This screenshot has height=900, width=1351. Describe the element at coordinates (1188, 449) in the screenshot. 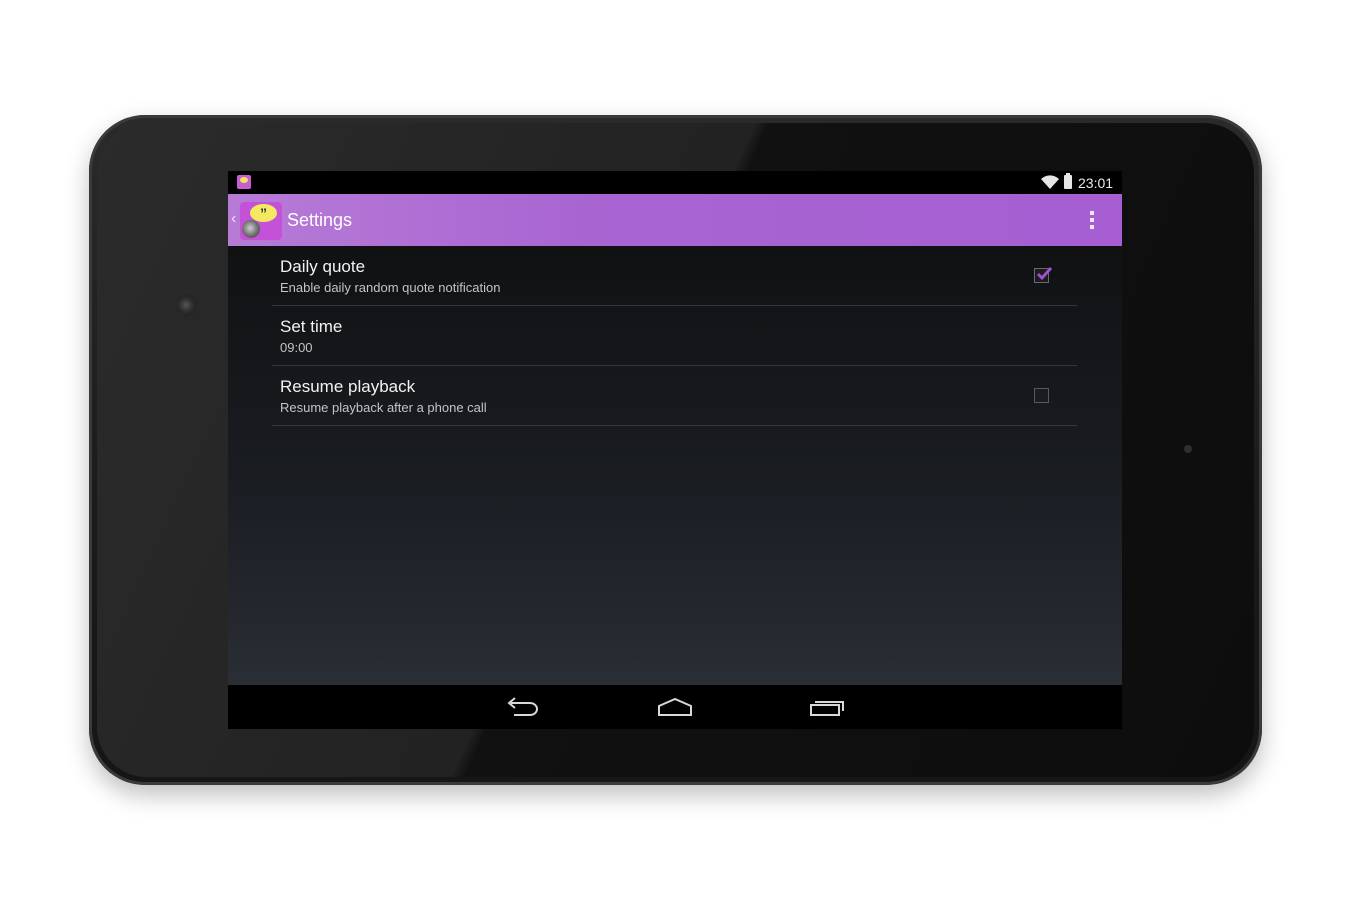

I see `sensor-dot` at that location.